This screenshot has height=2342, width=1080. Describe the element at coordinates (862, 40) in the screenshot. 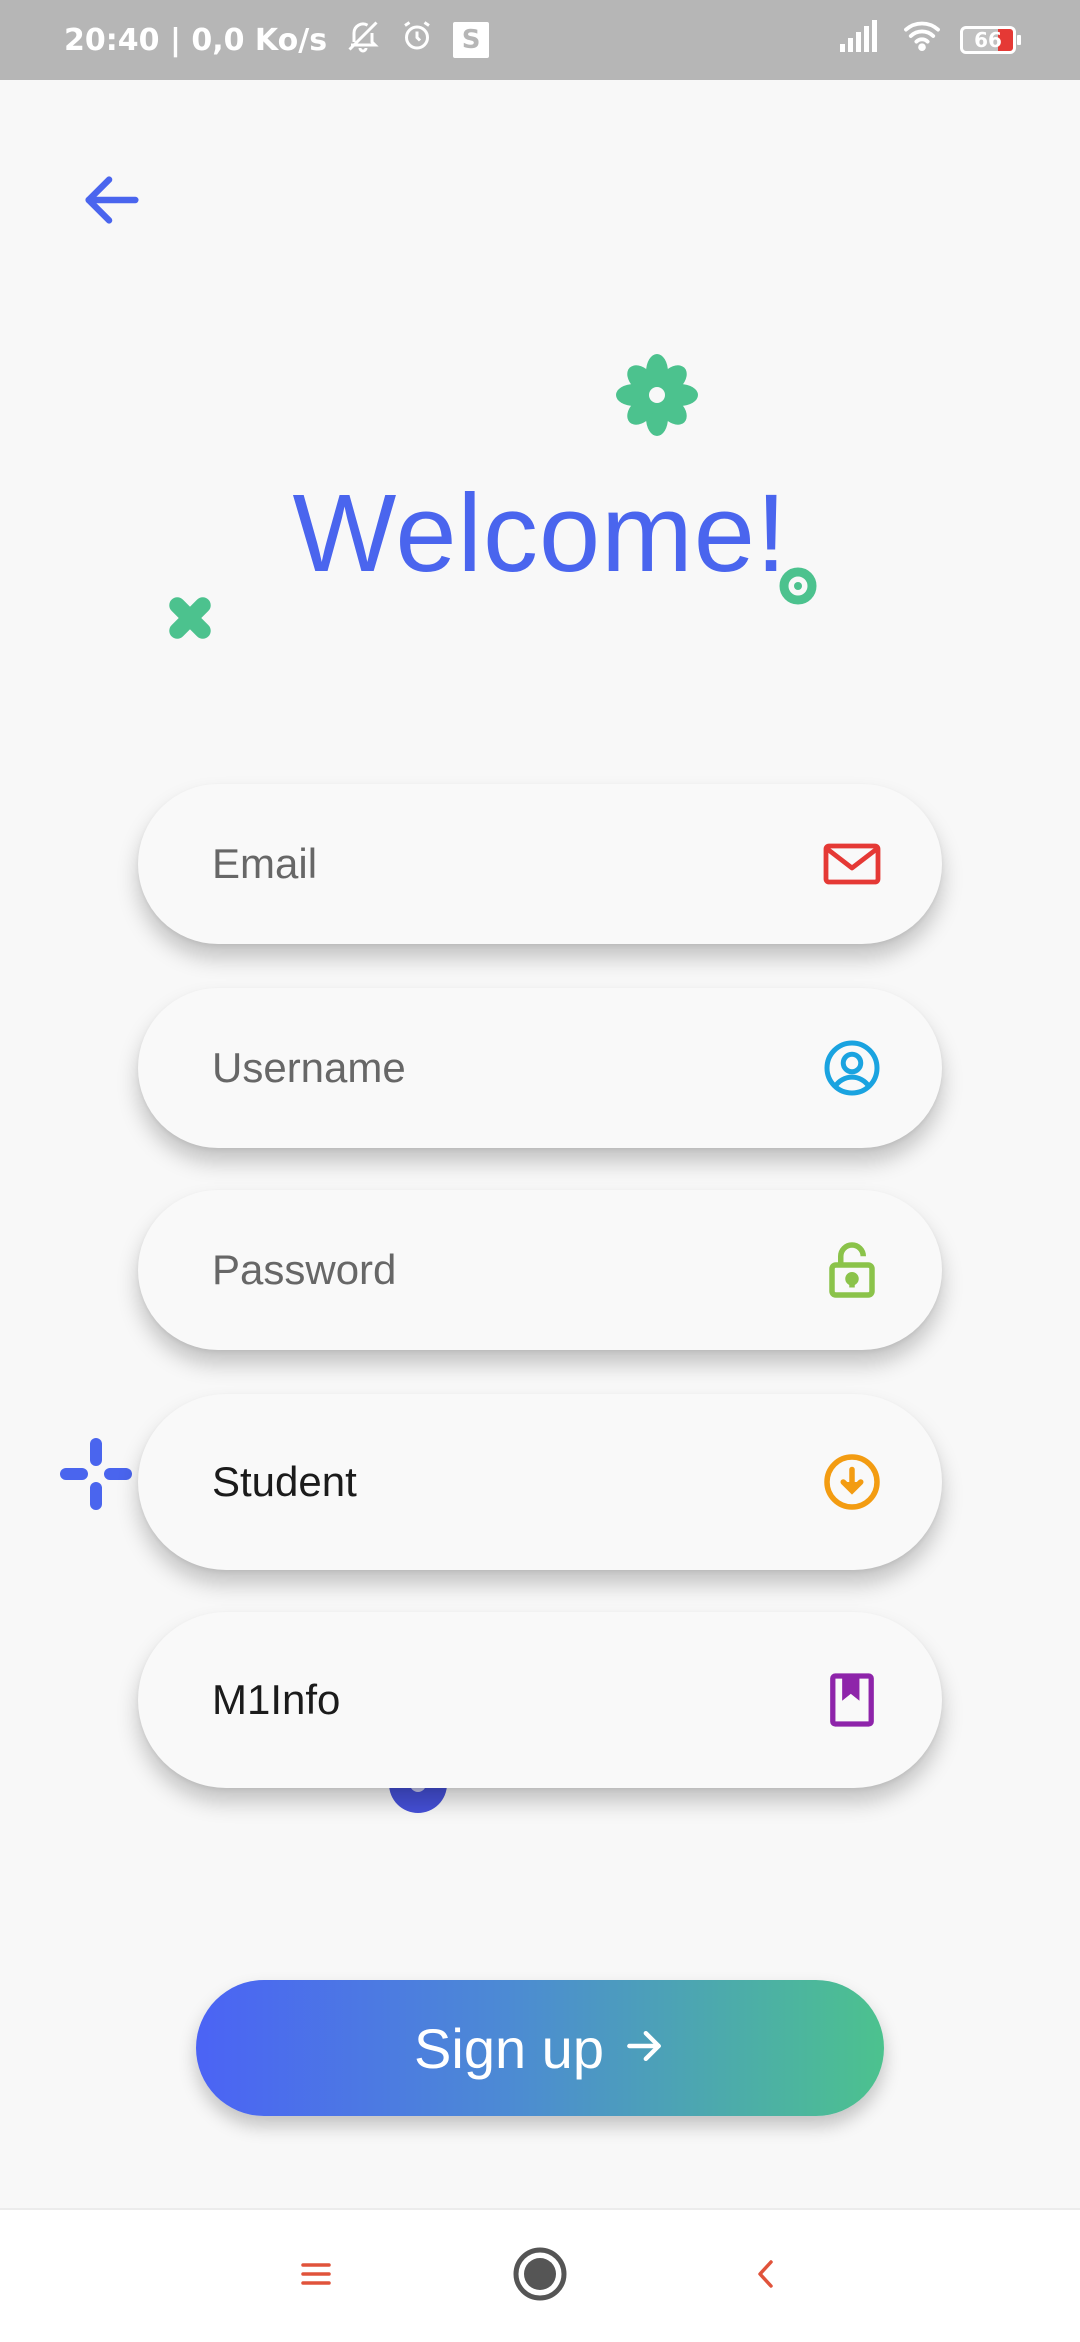

I see `signal-icon` at that location.